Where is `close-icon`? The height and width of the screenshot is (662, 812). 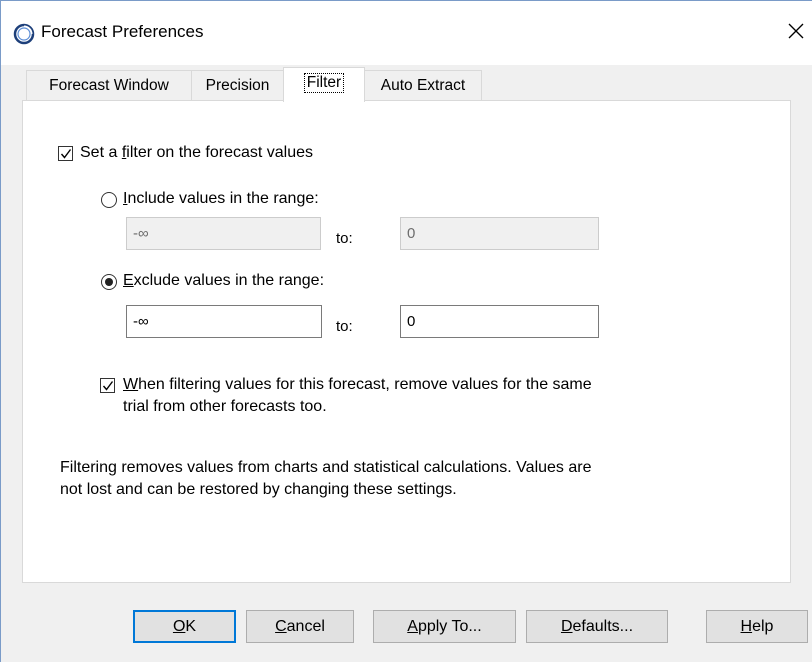
close-icon is located at coordinates (796, 31).